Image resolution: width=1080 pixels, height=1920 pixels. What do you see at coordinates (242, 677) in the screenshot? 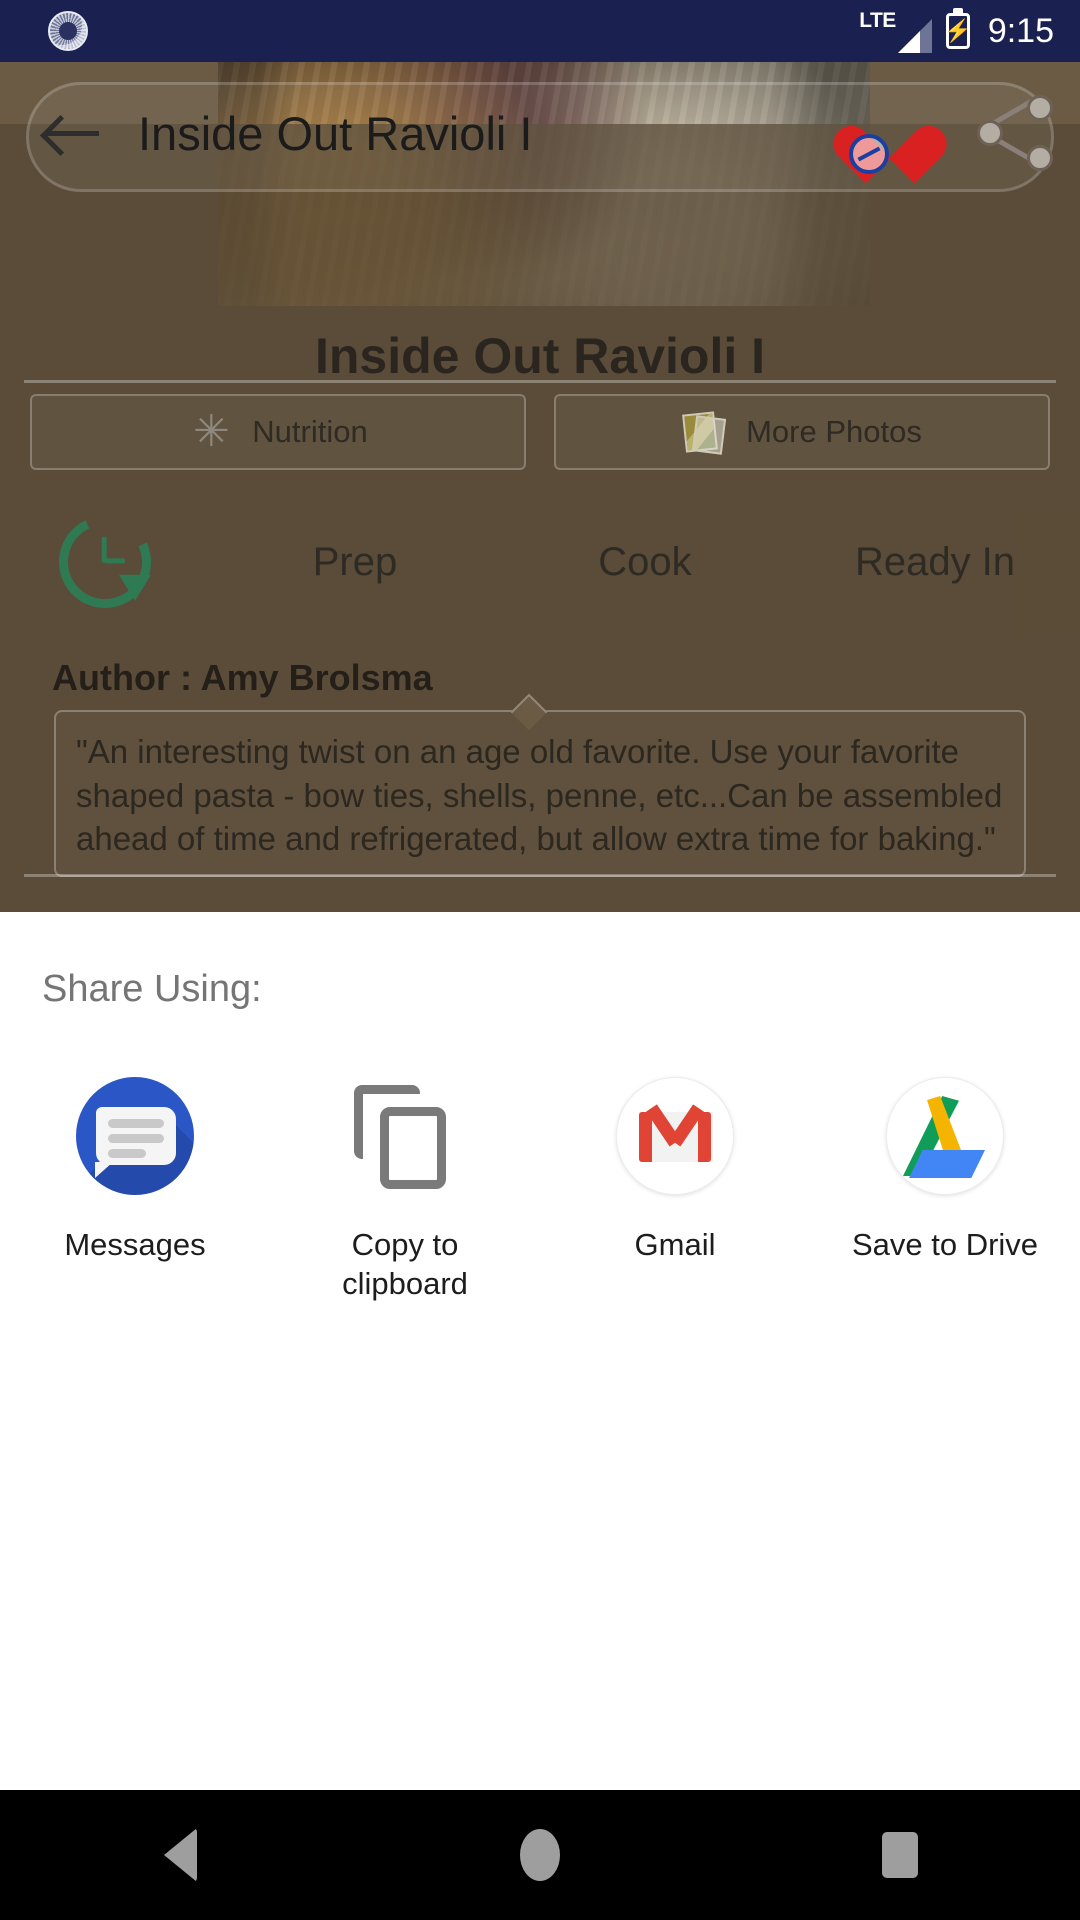
I see `author-label: Author : Amy Brolsma` at bounding box center [242, 677].